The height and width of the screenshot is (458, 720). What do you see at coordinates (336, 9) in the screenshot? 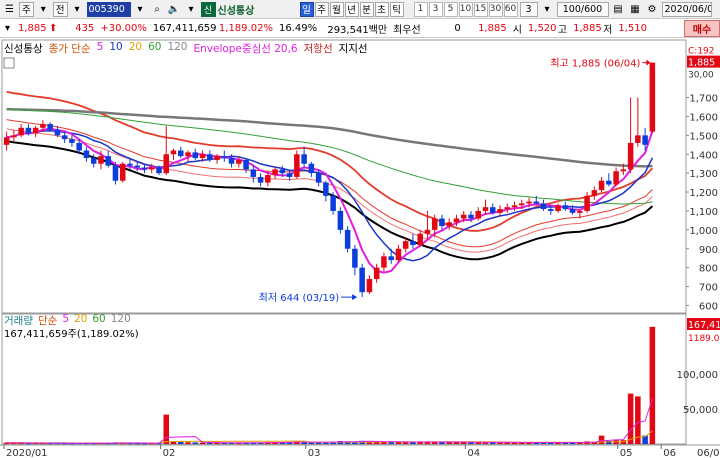
I see `period-tab: 월` at bounding box center [336, 9].